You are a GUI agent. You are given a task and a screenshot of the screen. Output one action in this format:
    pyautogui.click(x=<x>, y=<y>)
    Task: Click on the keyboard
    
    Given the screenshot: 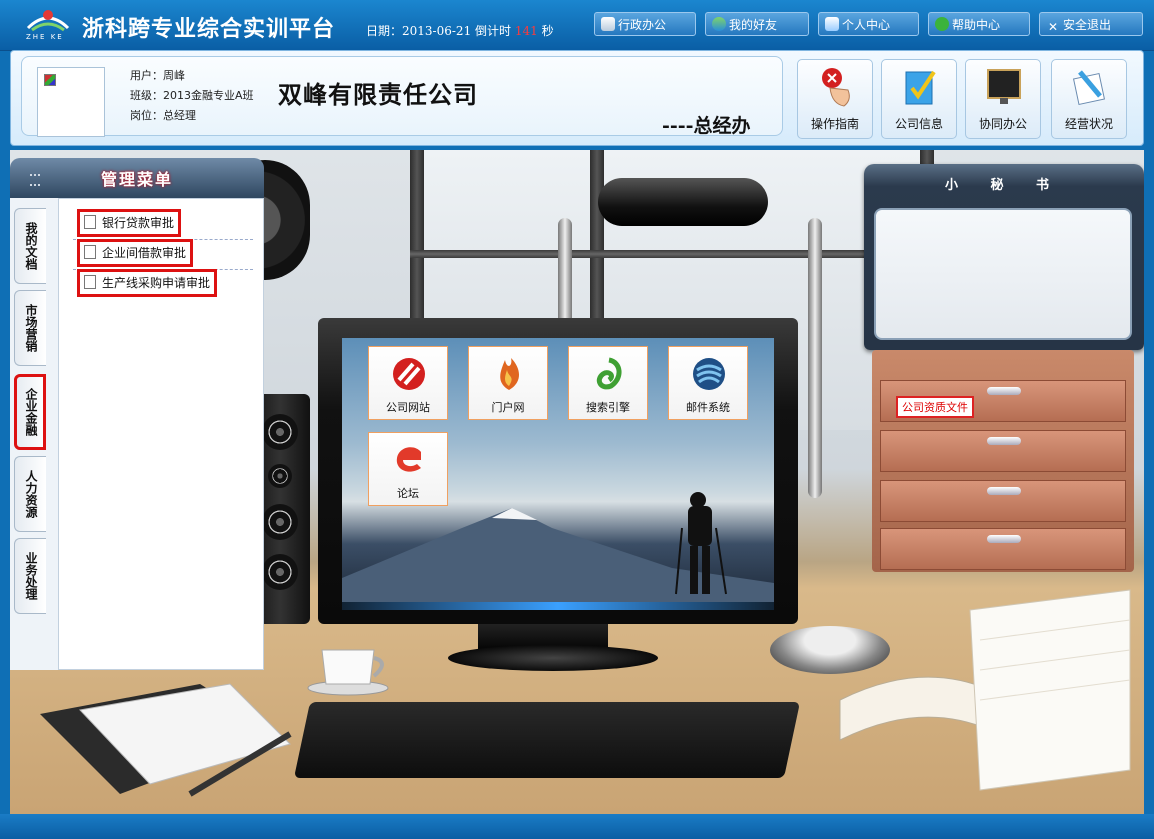 What is the action you would take?
    pyautogui.click(x=547, y=740)
    